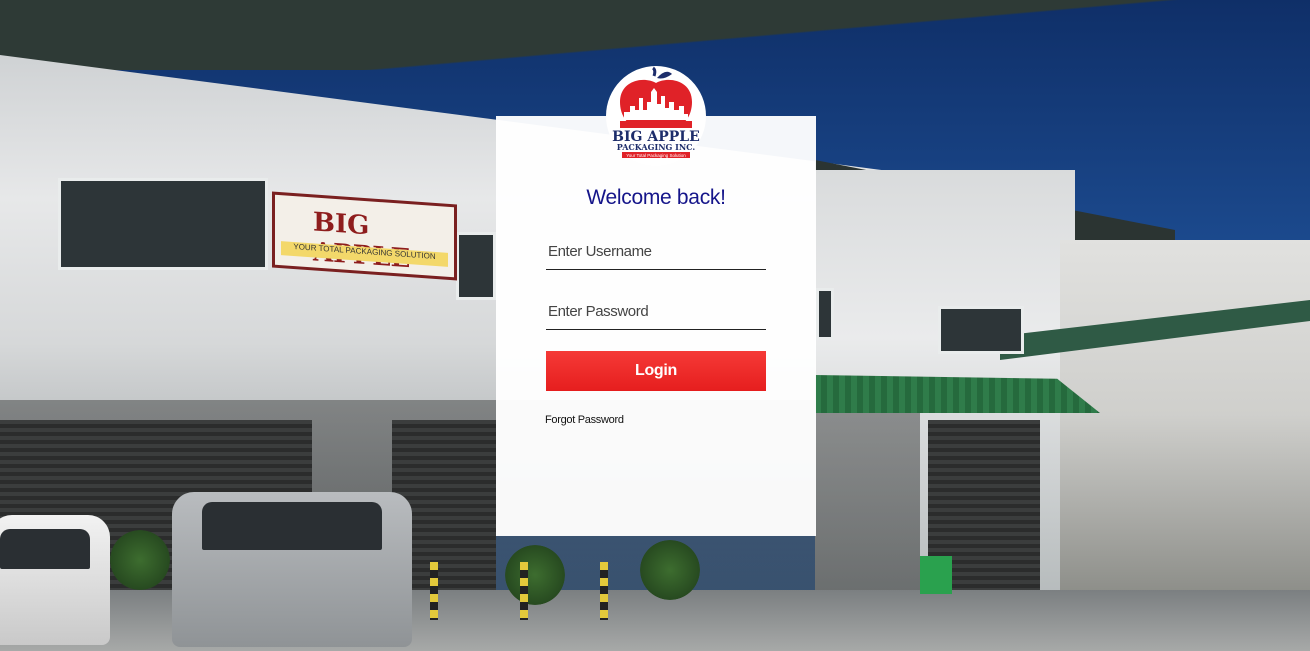 This screenshot has width=1310, height=651. What do you see at coordinates (584, 420) in the screenshot?
I see `forgot-password-link: Forgot Password` at bounding box center [584, 420].